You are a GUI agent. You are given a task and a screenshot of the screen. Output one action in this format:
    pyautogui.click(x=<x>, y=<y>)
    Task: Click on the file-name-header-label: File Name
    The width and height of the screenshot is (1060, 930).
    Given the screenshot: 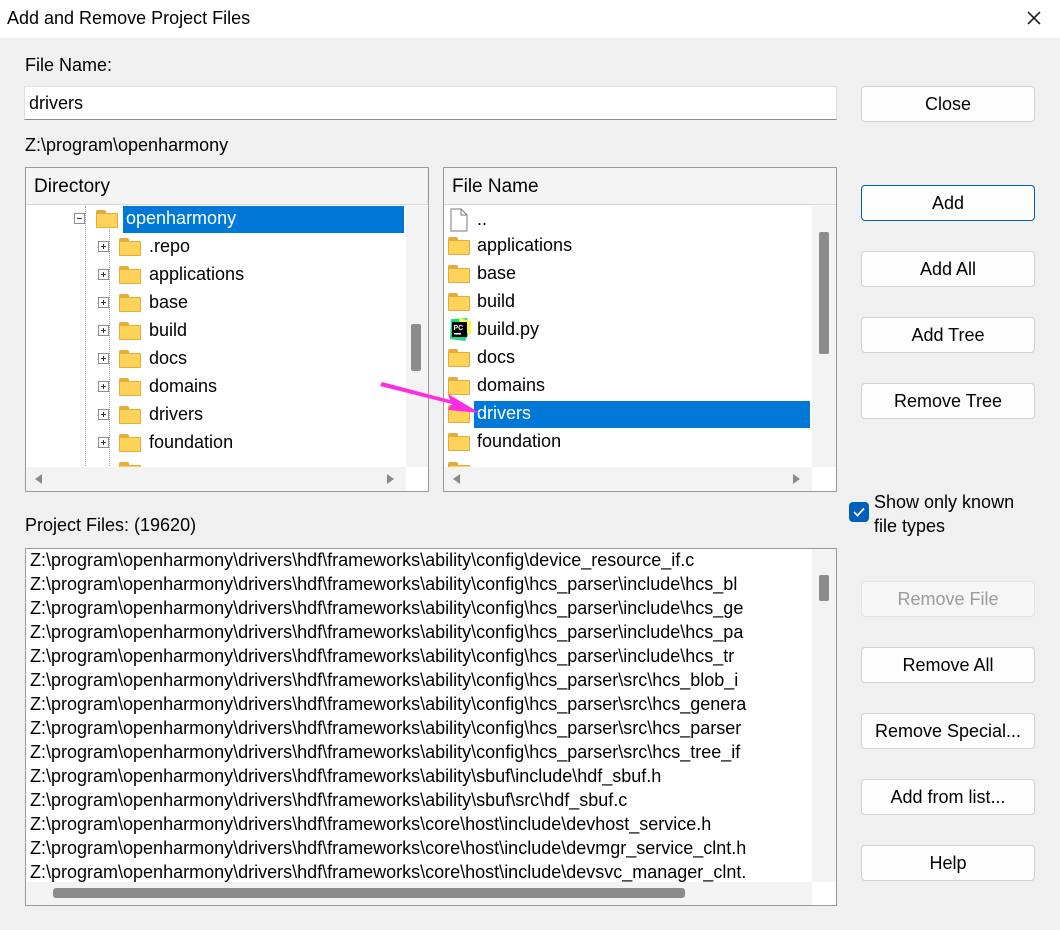 What is the action you would take?
    pyautogui.click(x=495, y=186)
    